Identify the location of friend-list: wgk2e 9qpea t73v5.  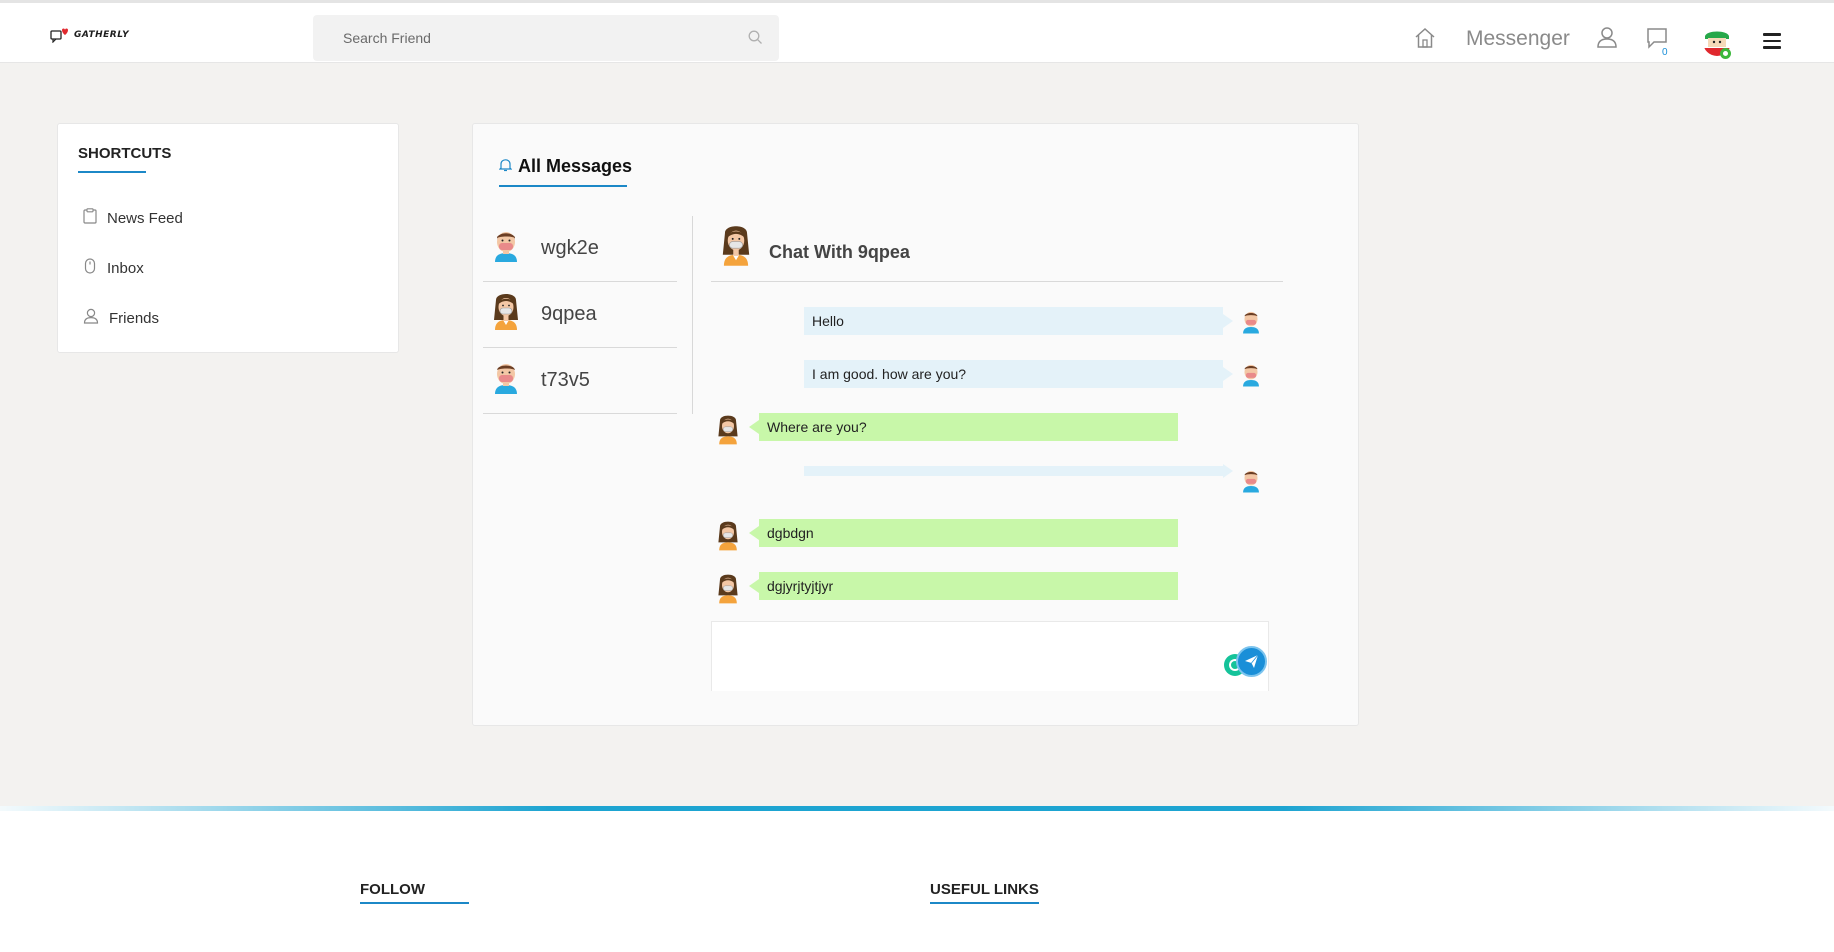
(580, 315).